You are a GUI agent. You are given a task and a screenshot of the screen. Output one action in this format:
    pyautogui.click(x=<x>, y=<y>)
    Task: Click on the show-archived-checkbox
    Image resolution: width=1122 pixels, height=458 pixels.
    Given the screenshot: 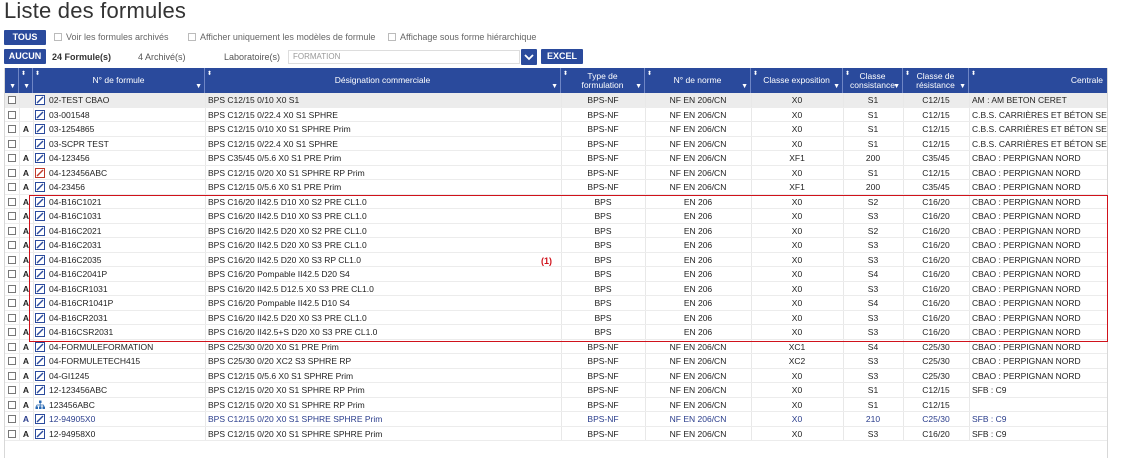 What is the action you would take?
    pyautogui.click(x=58, y=37)
    